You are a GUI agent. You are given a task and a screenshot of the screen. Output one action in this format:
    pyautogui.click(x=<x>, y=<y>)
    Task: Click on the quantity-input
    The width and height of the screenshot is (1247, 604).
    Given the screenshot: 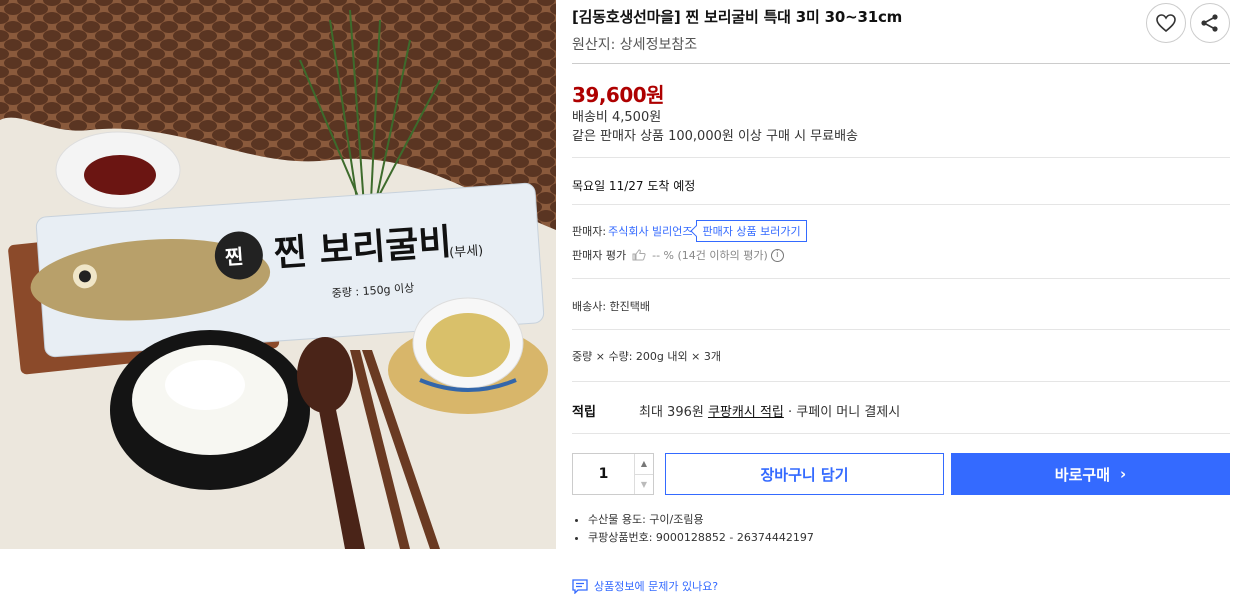 What is the action you would take?
    pyautogui.click(x=603, y=474)
    